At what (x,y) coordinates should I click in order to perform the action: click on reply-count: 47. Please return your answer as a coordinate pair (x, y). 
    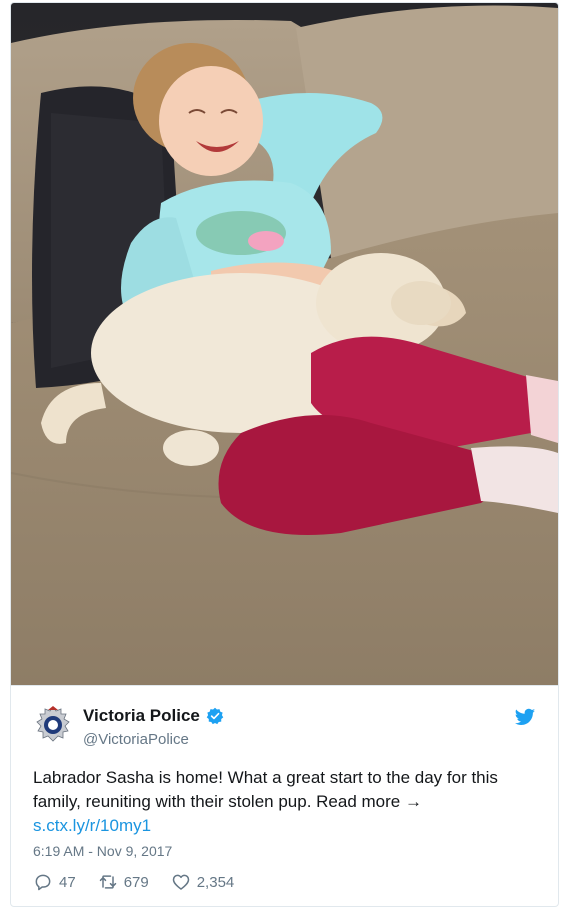
    Looking at the image, I should click on (67, 882).